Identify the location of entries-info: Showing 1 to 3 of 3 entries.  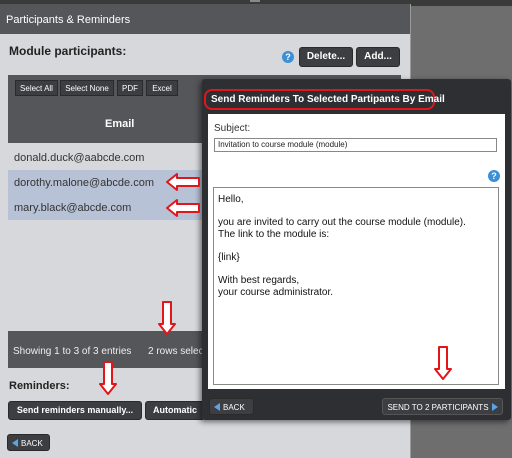
(72, 351).